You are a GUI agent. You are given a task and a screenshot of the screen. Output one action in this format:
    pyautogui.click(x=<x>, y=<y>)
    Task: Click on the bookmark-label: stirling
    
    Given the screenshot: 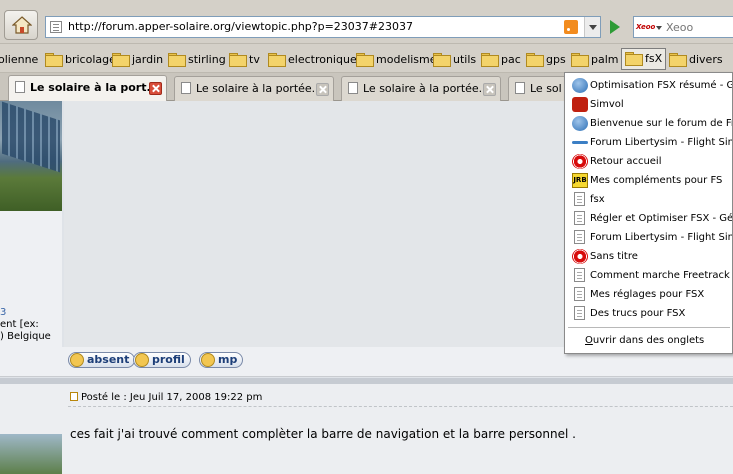 What is the action you would take?
    pyautogui.click(x=207, y=59)
    